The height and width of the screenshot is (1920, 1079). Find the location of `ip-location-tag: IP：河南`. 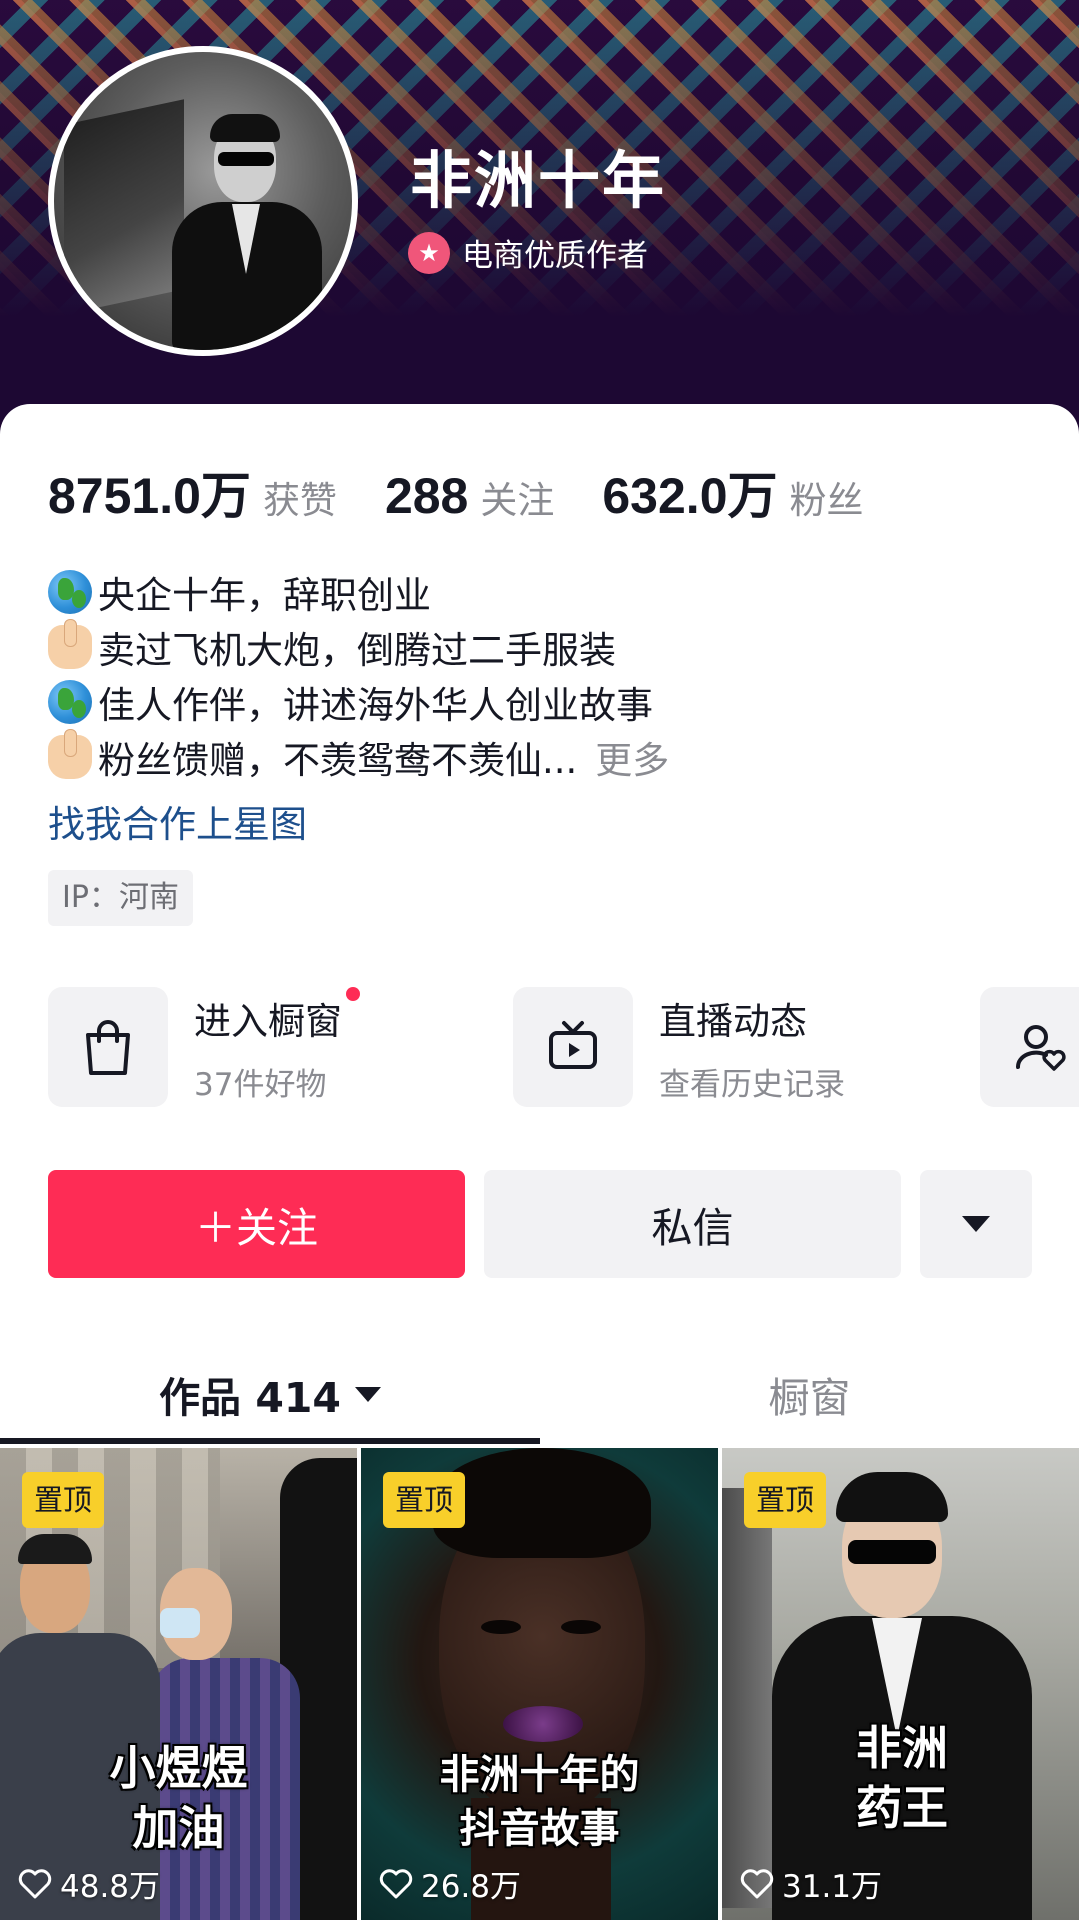

ip-location-tag: IP：河南 is located at coordinates (120, 898).